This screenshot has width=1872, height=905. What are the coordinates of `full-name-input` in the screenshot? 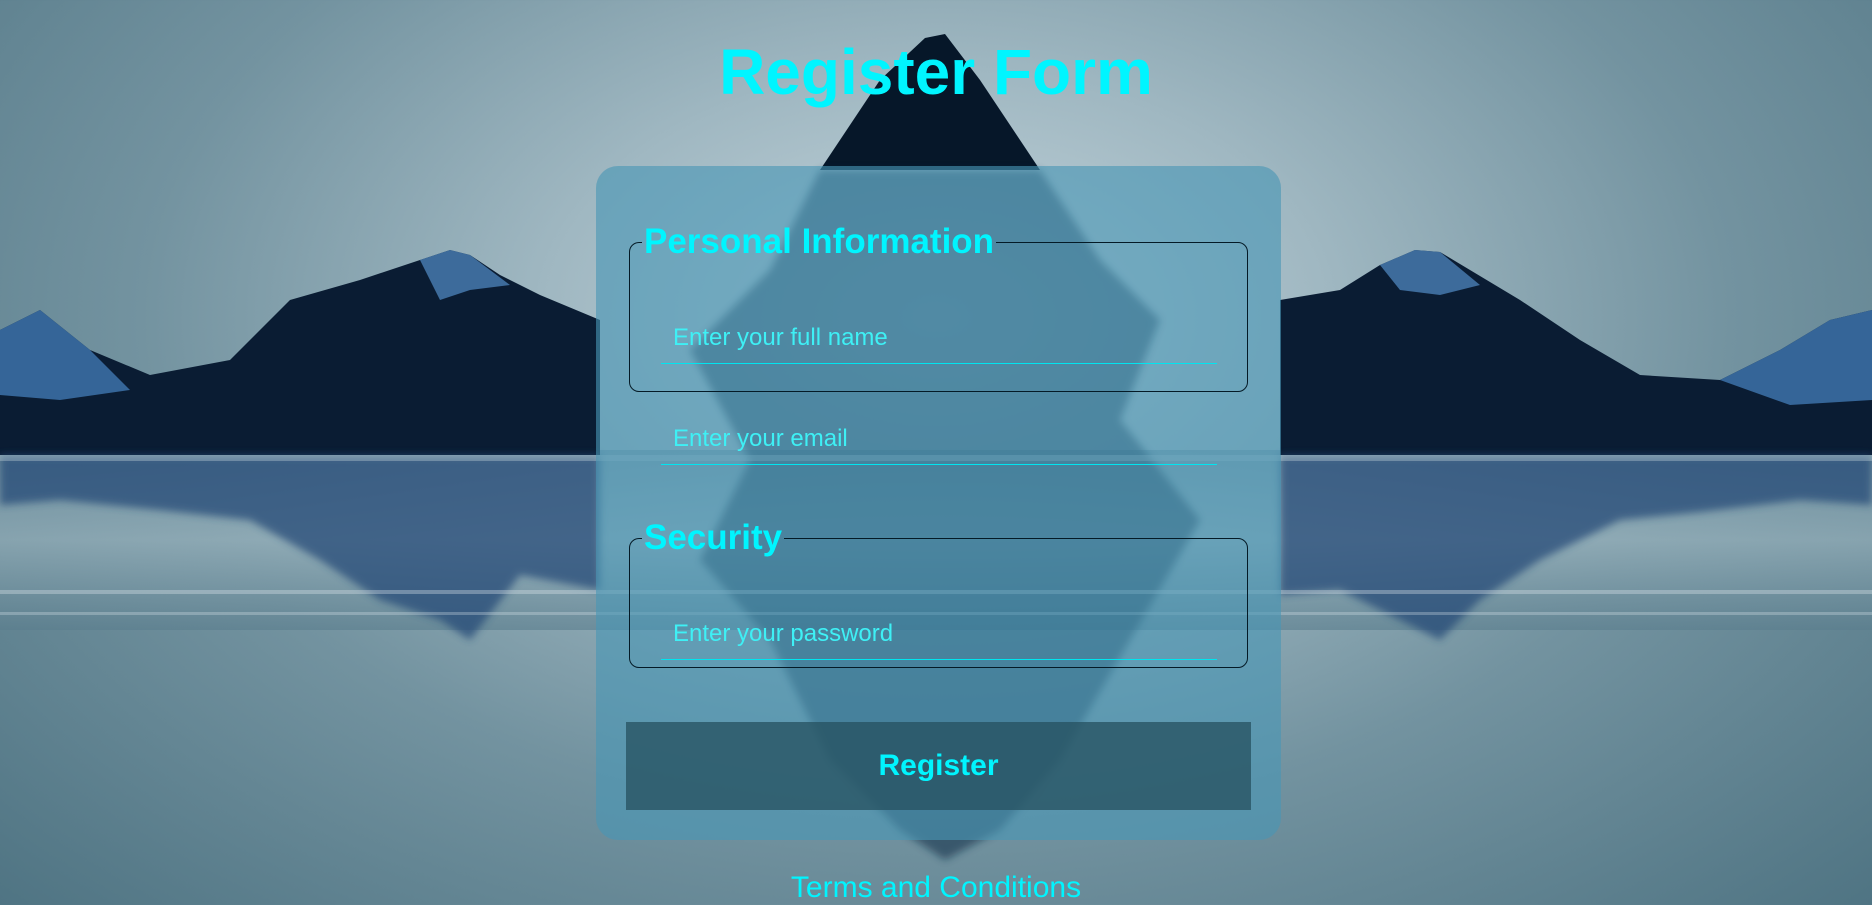 It's located at (939, 337).